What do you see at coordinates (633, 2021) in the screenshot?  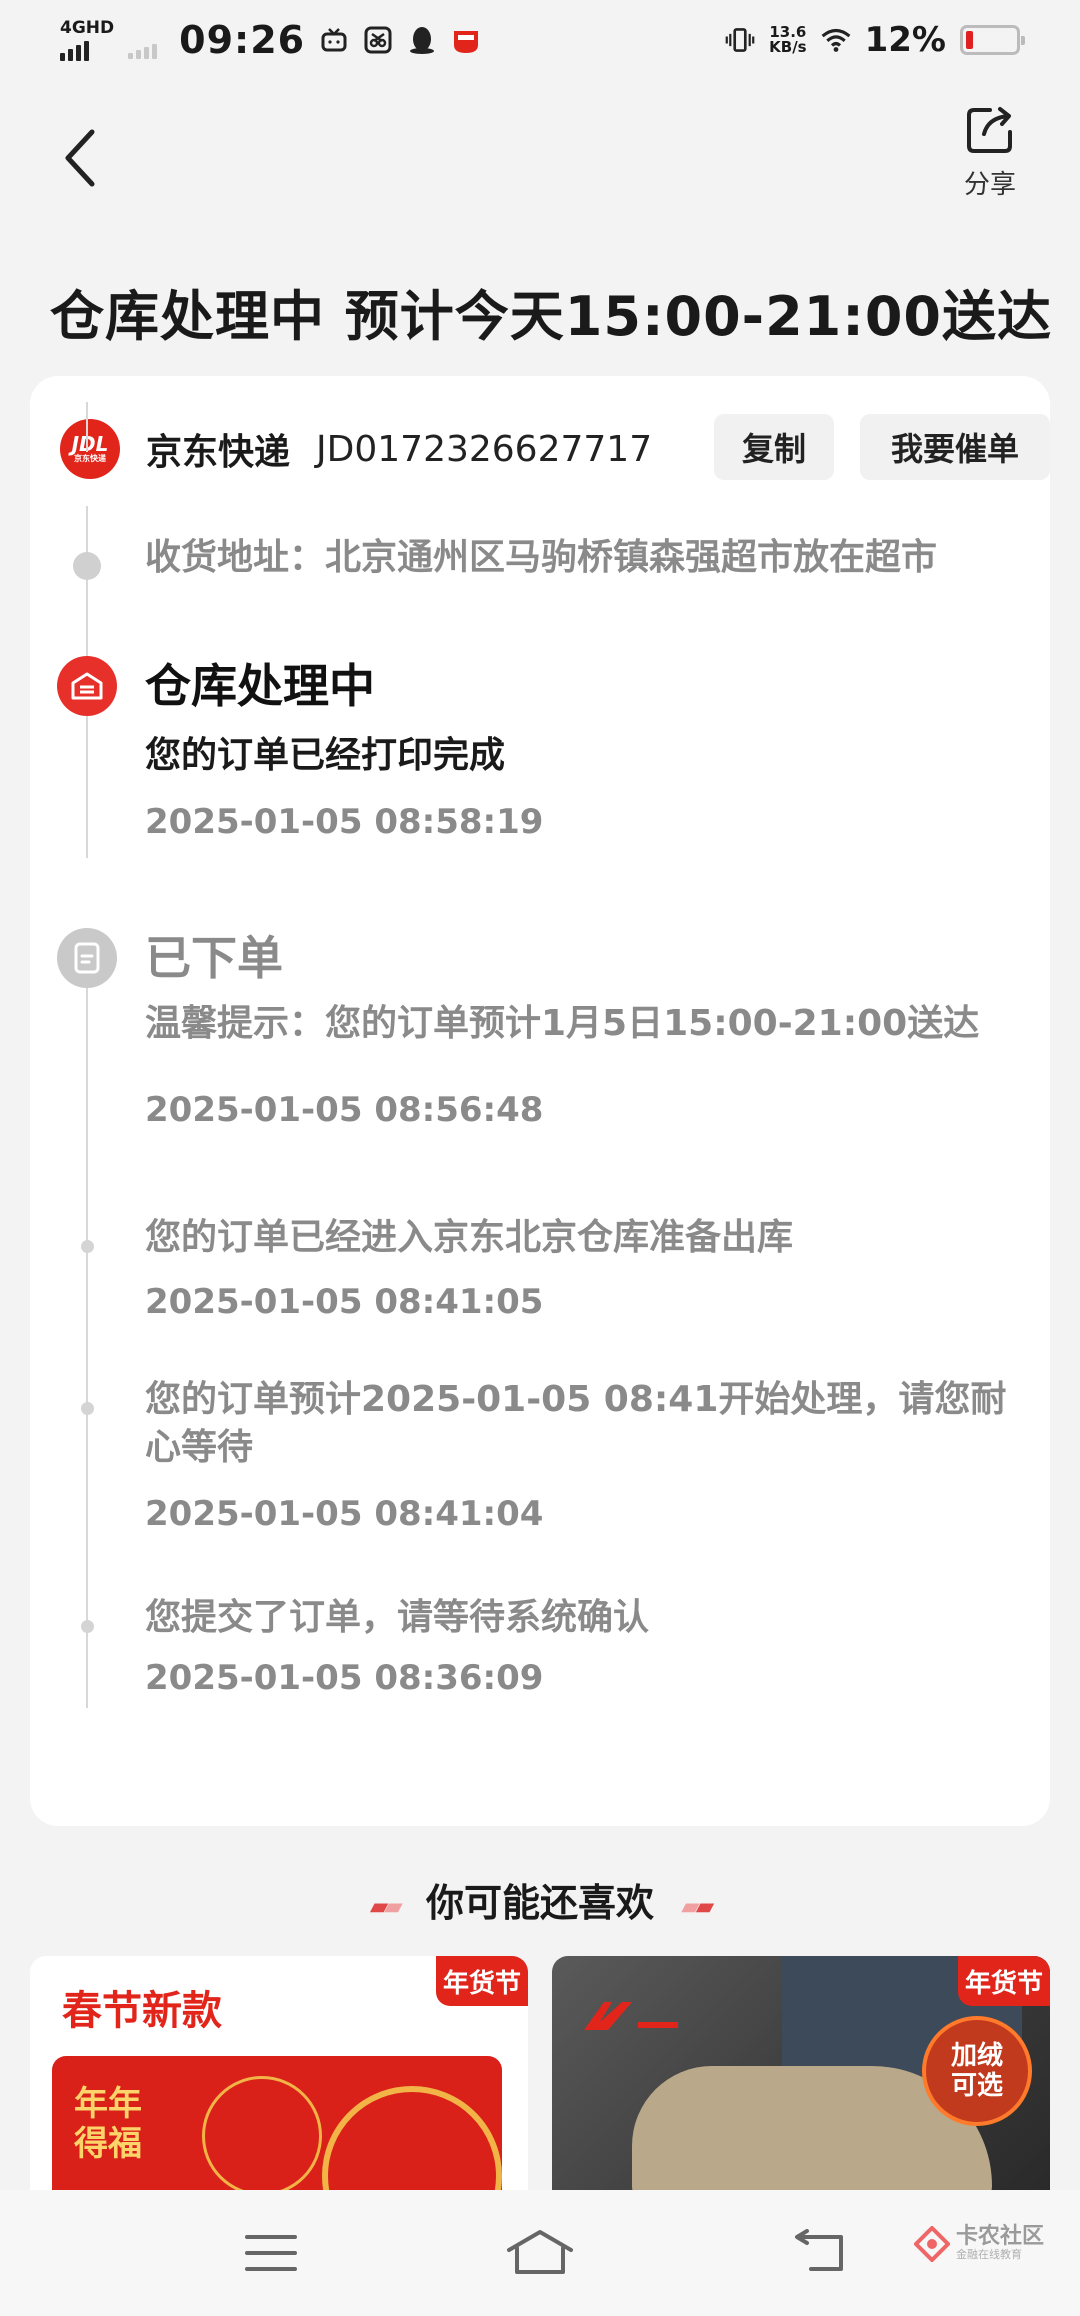 I see `brand-logo` at bounding box center [633, 2021].